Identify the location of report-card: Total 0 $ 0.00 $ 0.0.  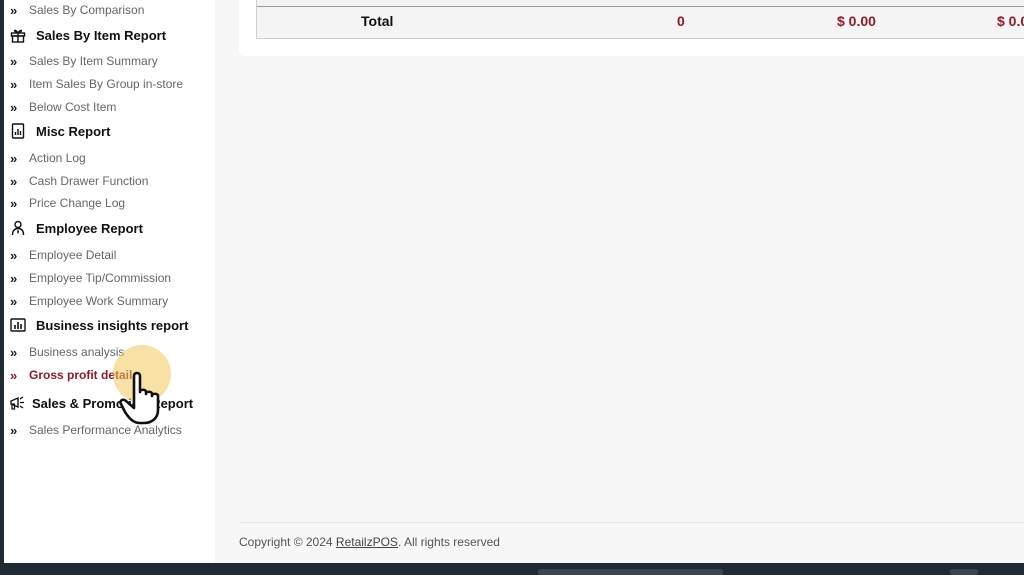
(631, 28).